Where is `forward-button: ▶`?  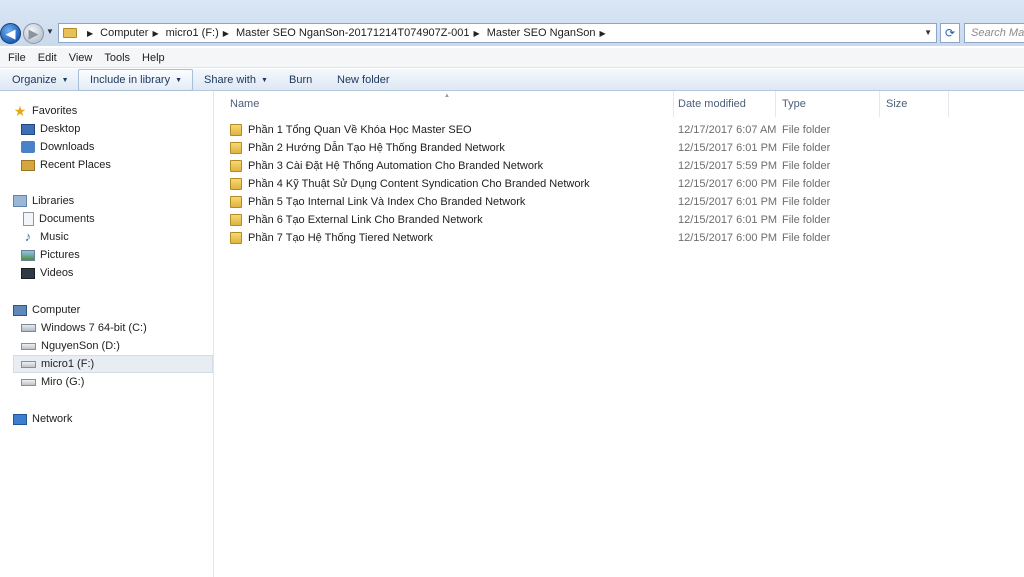
forward-button: ▶ is located at coordinates (33, 33).